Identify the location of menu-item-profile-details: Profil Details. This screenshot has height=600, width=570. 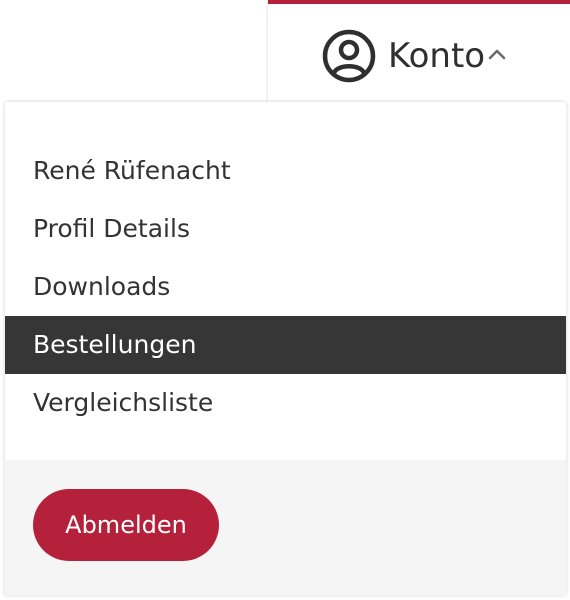
(285, 229).